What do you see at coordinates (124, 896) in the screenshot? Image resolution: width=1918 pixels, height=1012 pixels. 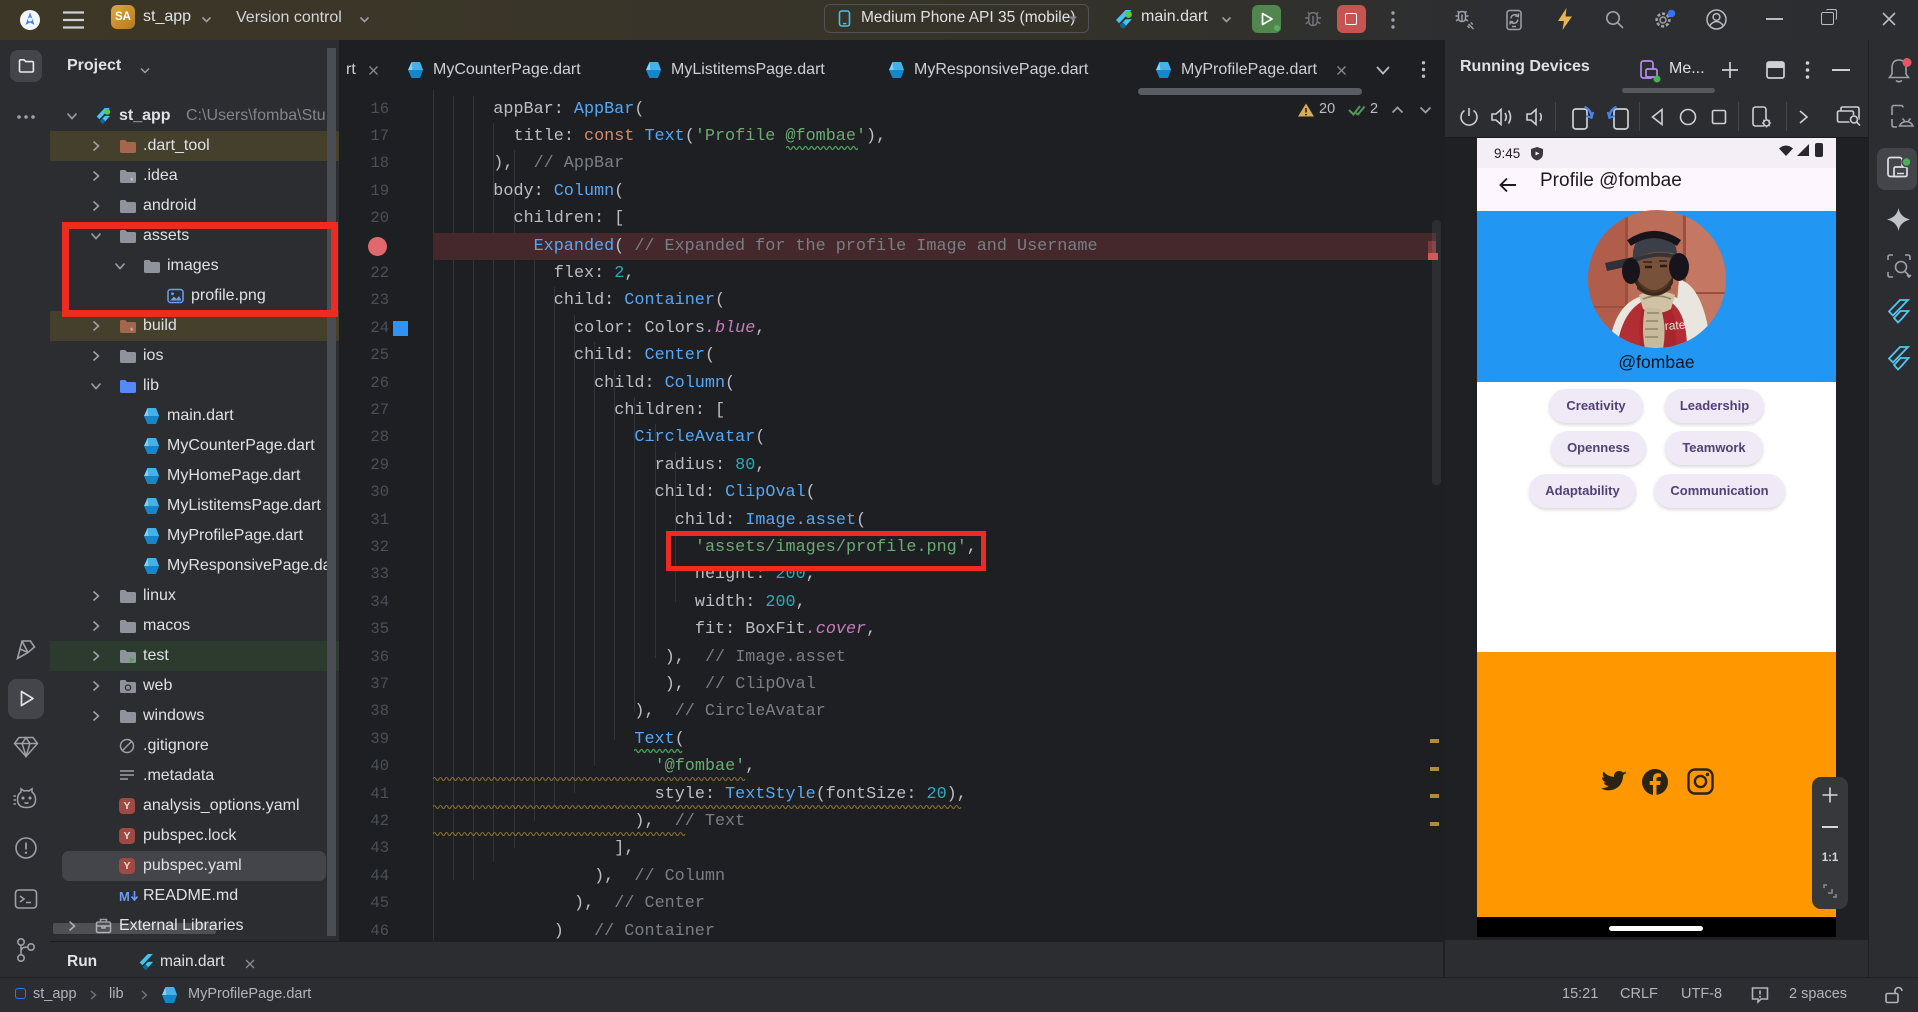 I see `svg-text: M` at bounding box center [124, 896].